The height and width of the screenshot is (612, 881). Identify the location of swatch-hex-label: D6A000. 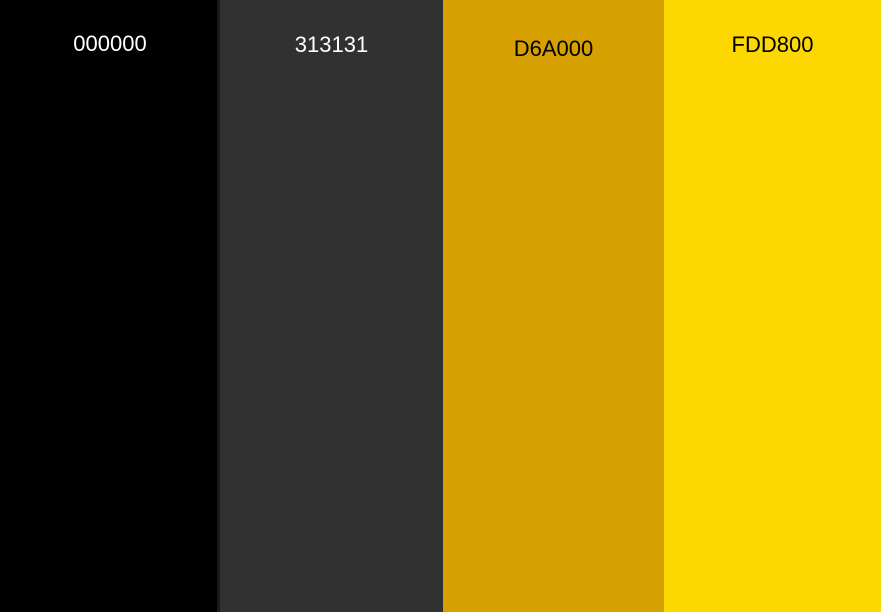
(553, 48).